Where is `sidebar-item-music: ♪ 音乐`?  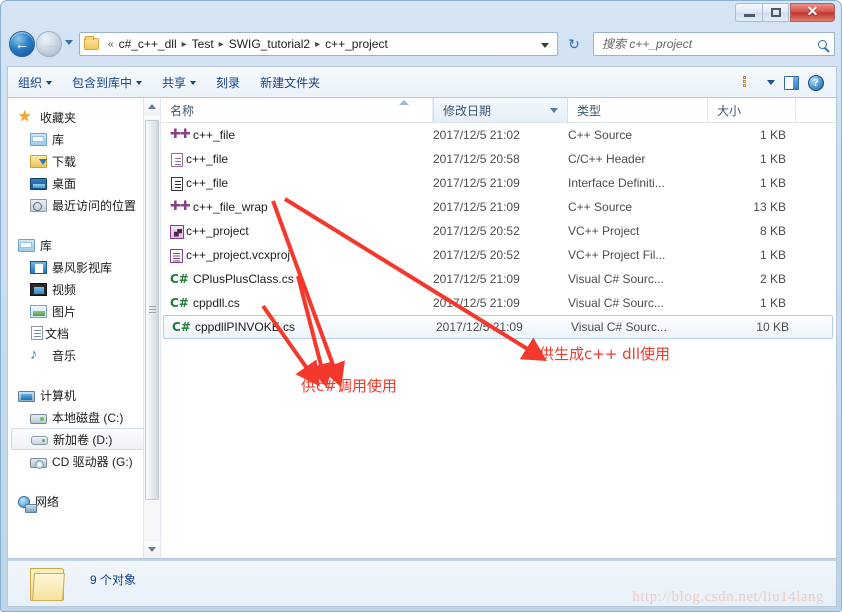 sidebar-item-music: ♪ 音乐 is located at coordinates (84, 355).